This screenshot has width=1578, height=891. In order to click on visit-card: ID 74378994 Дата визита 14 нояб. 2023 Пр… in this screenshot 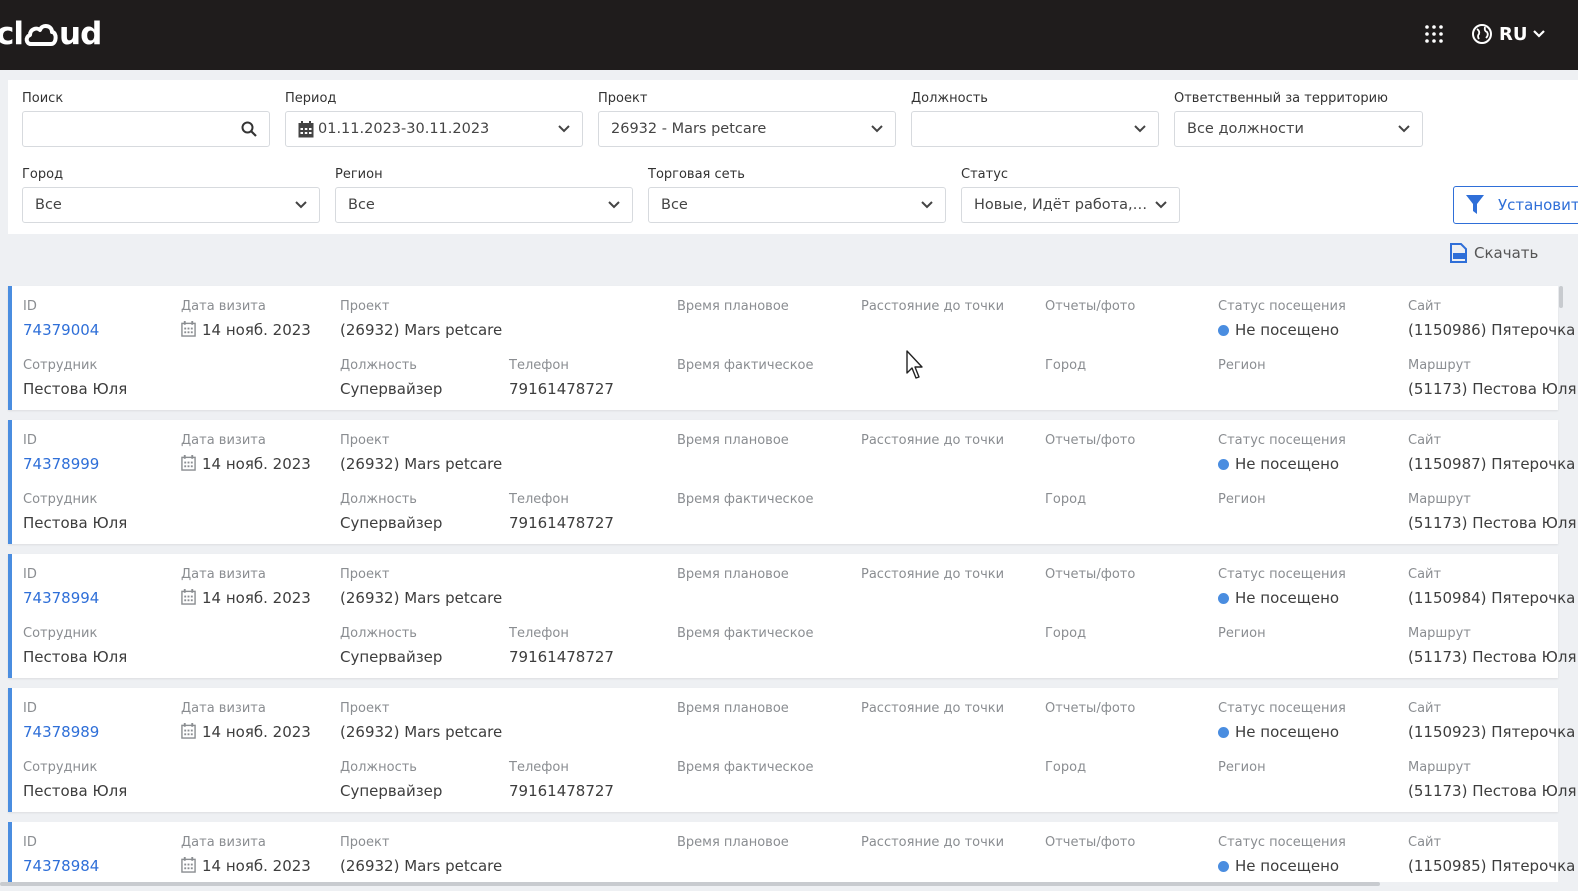, I will do `click(792, 616)`.